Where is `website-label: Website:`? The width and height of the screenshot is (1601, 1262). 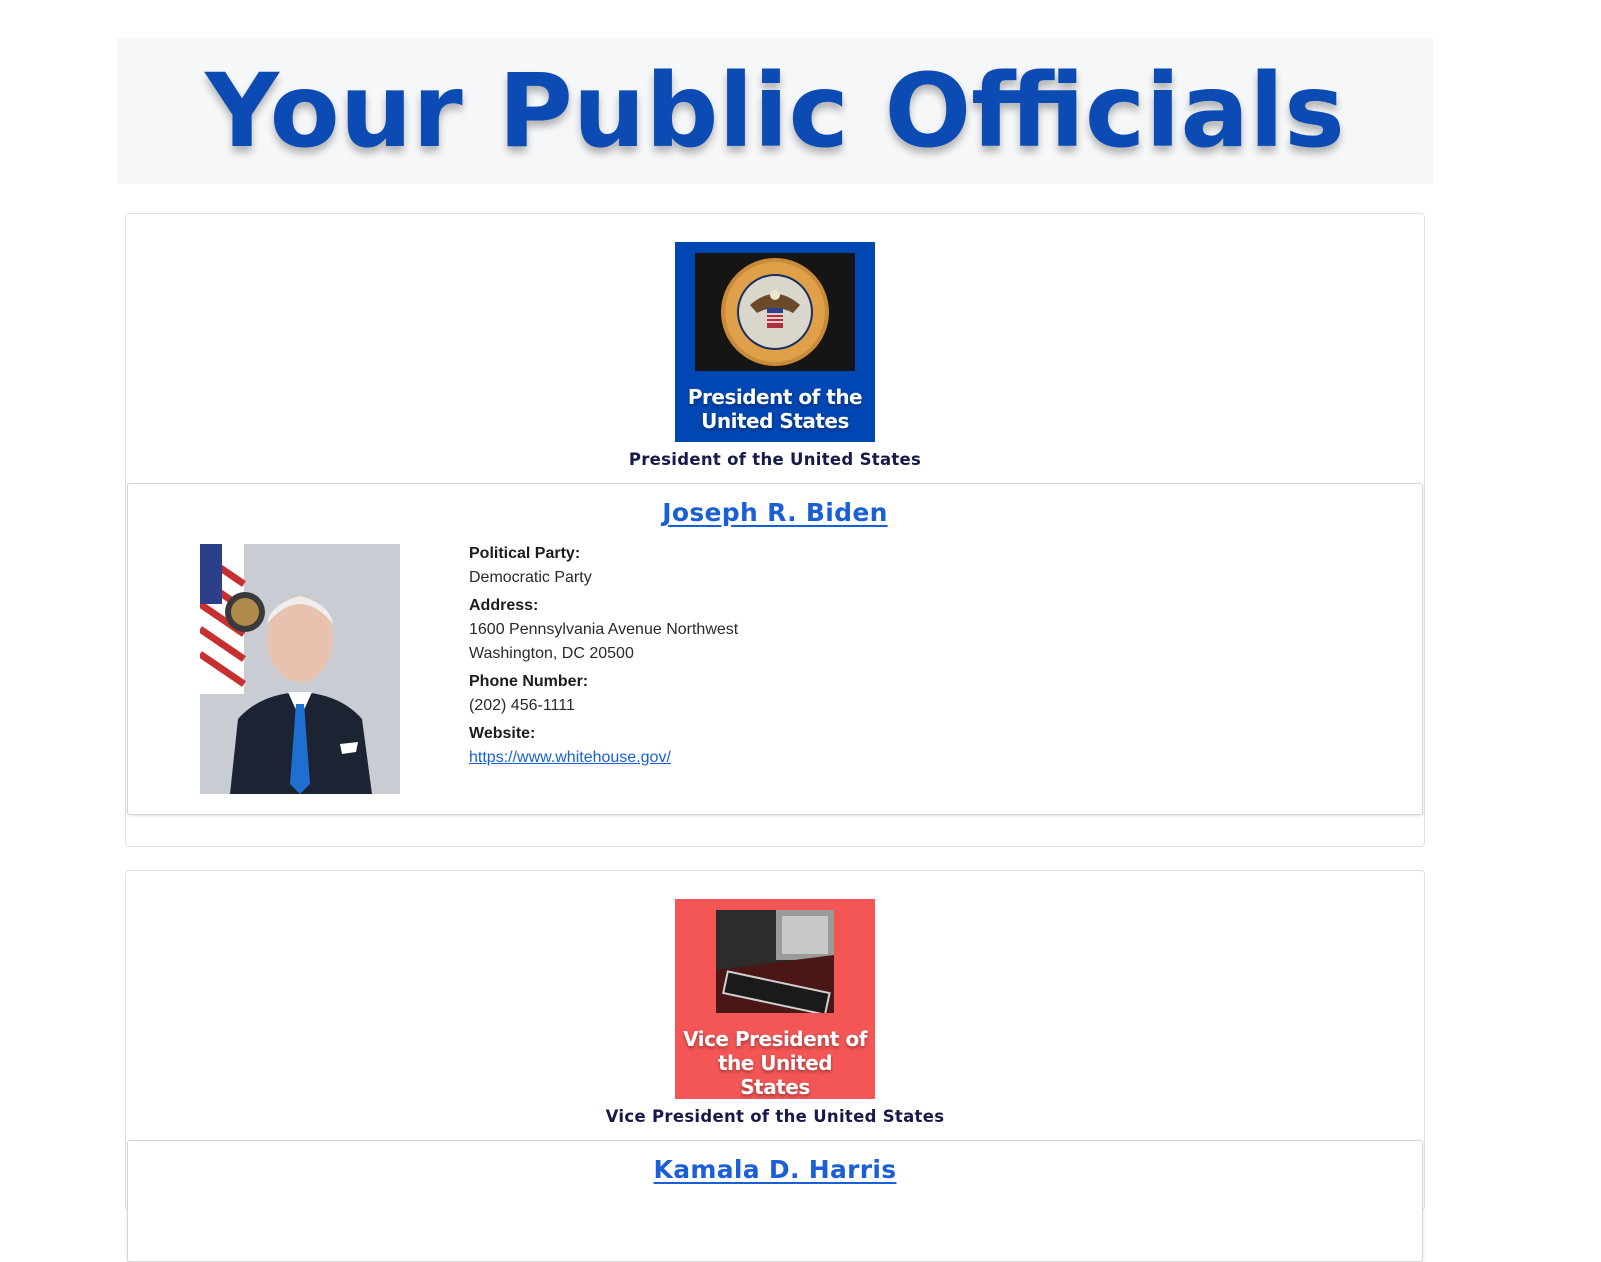
website-label: Website: is located at coordinates (502, 733).